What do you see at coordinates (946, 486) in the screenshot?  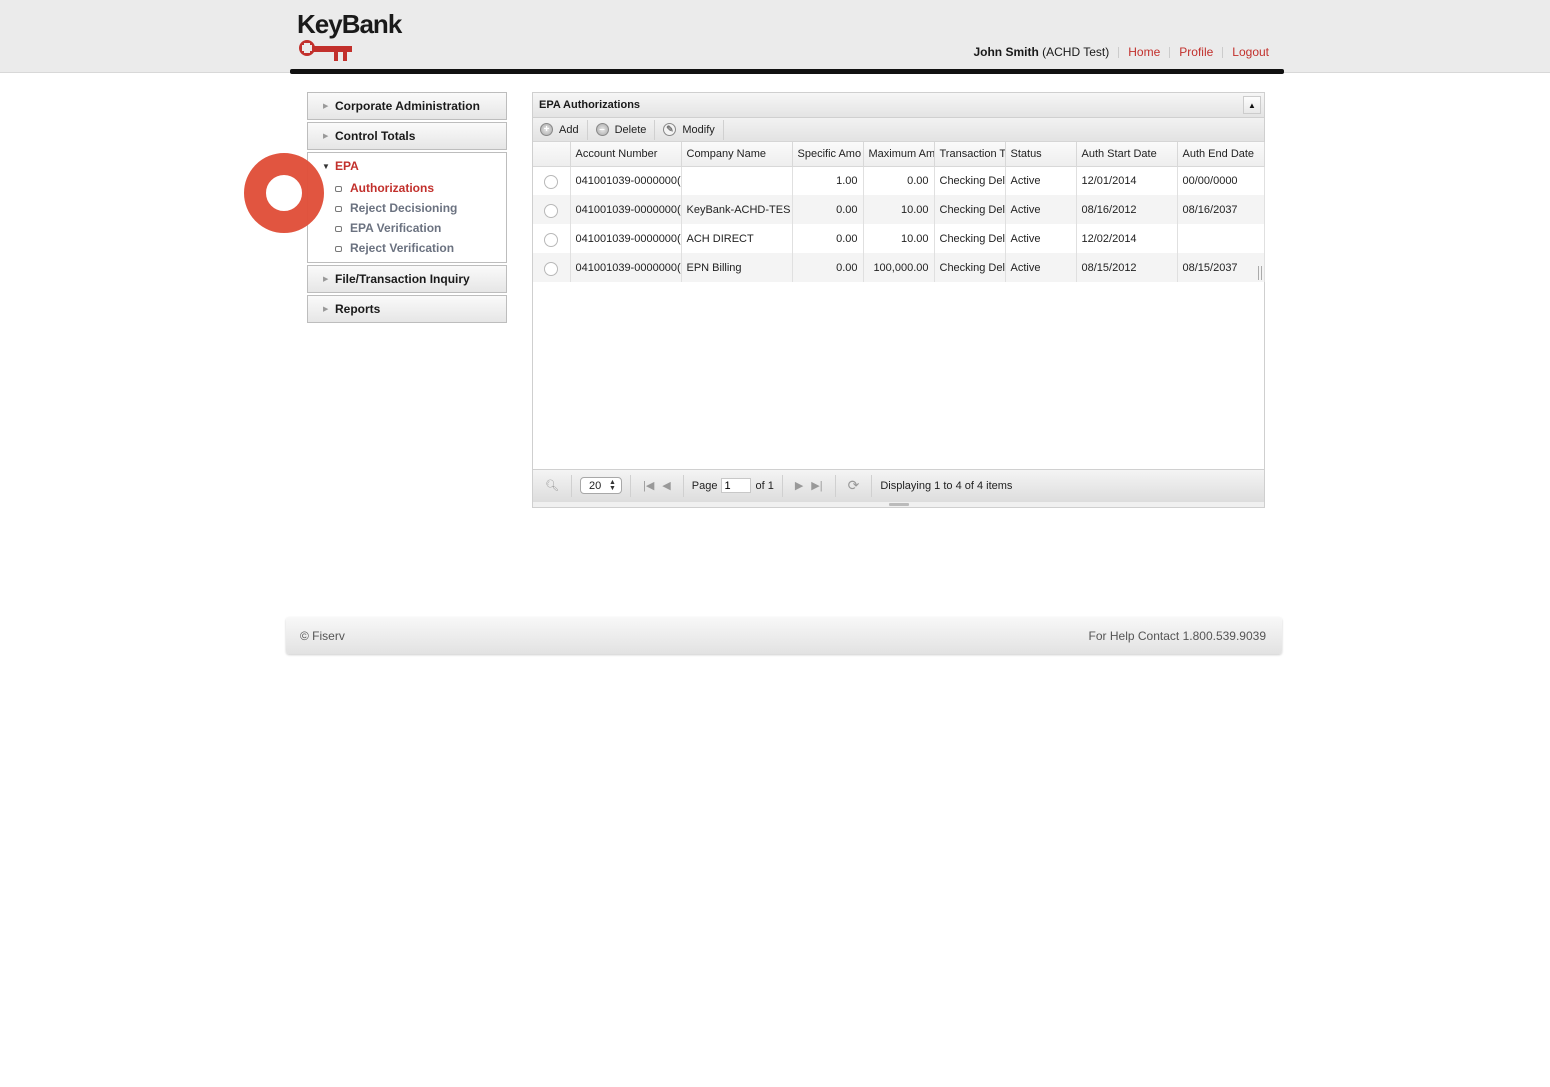 I see `status-segment: Displaying 1 to 4 of 4 items` at bounding box center [946, 486].